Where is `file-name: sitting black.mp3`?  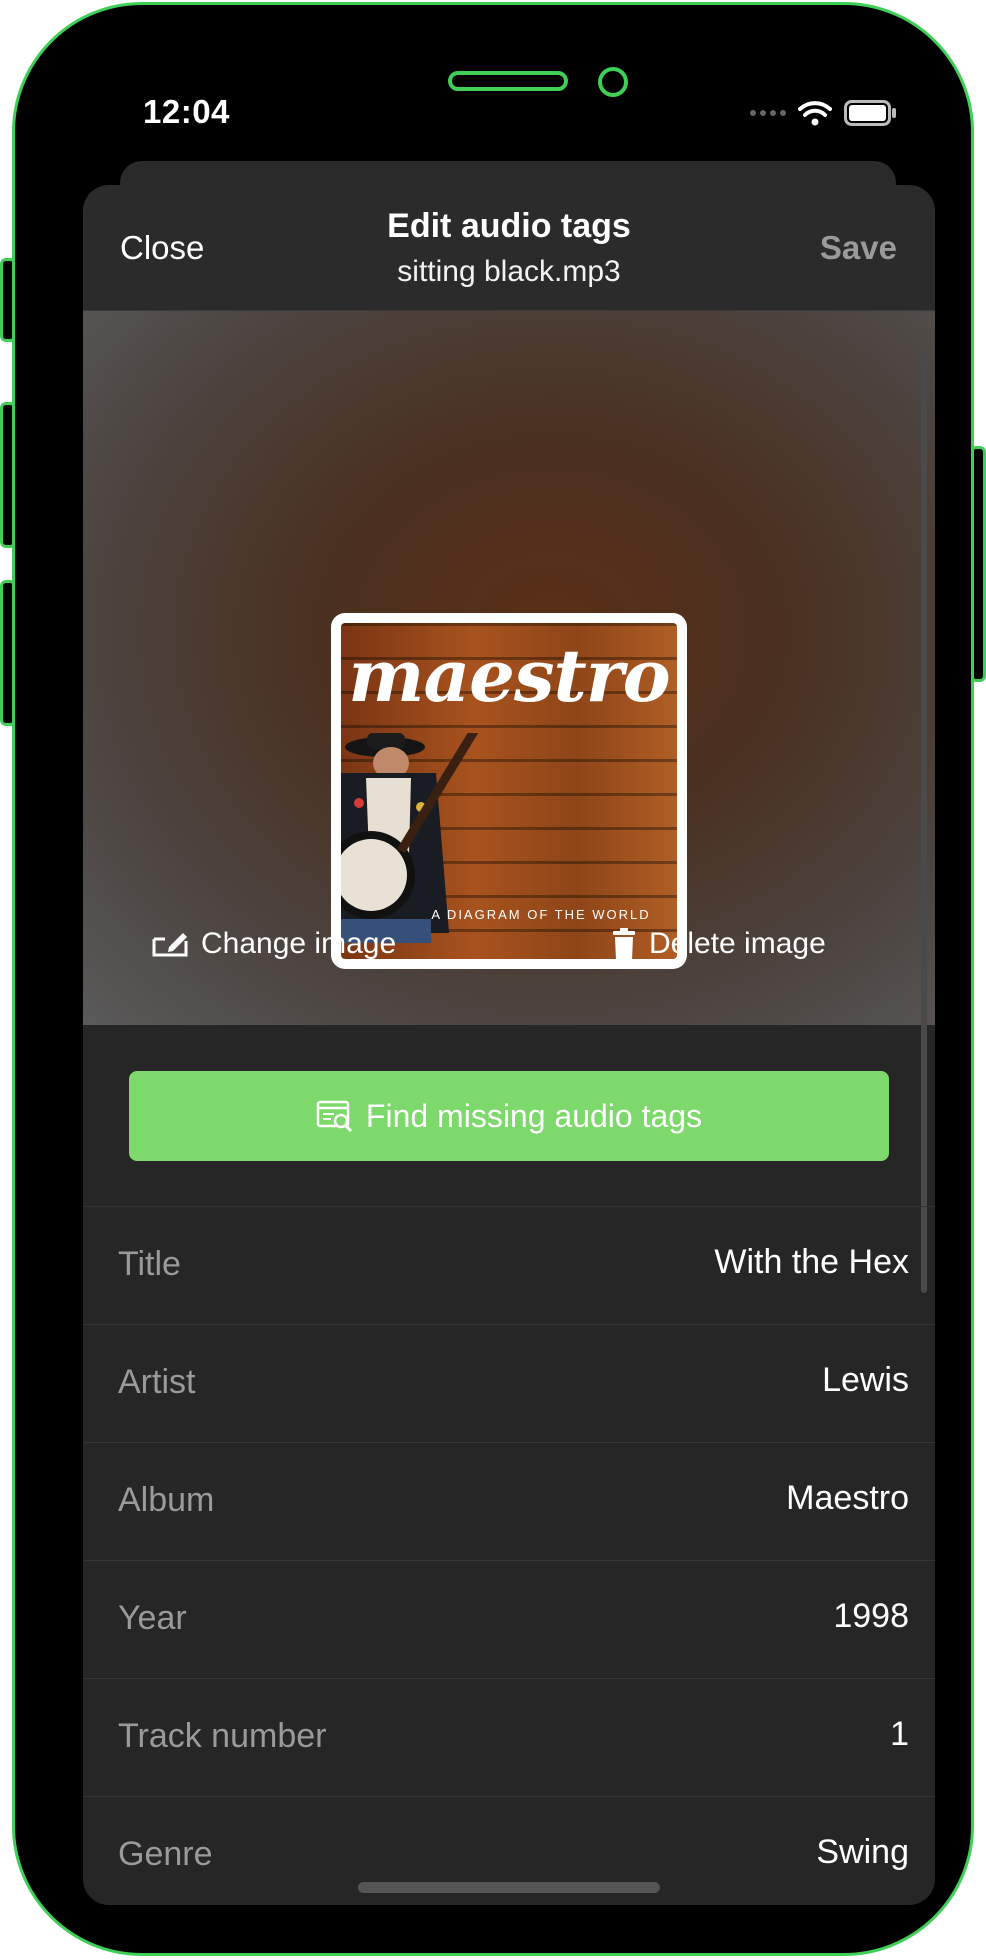 file-name: sitting black.mp3 is located at coordinates (509, 271).